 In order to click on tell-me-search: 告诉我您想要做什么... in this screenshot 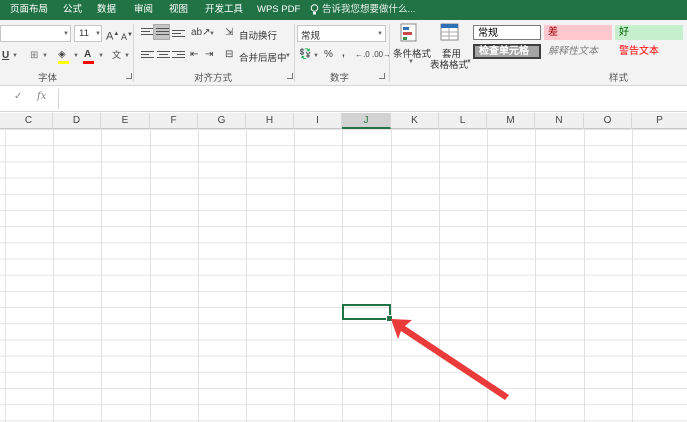, I will do `click(368, 10)`.